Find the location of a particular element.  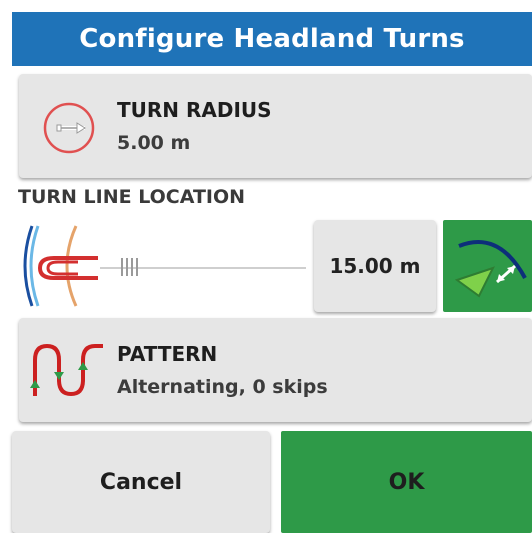

cancel-label: Cancel is located at coordinates (141, 482).